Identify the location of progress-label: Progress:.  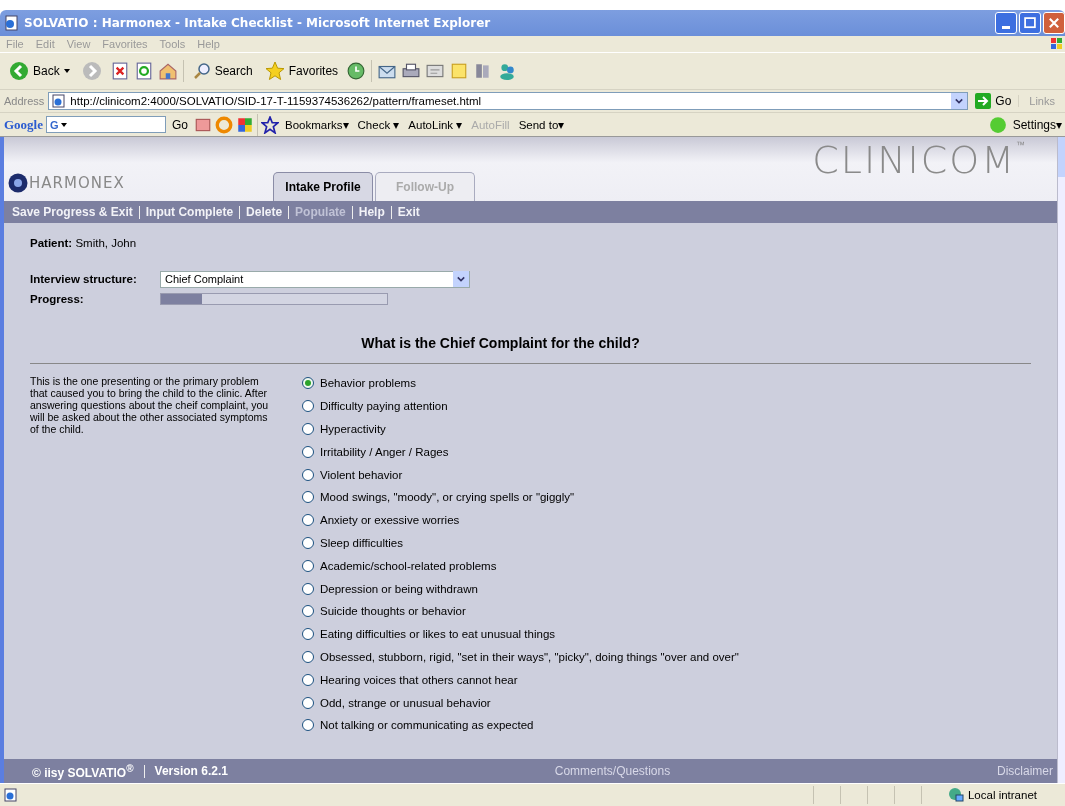
(57, 299).